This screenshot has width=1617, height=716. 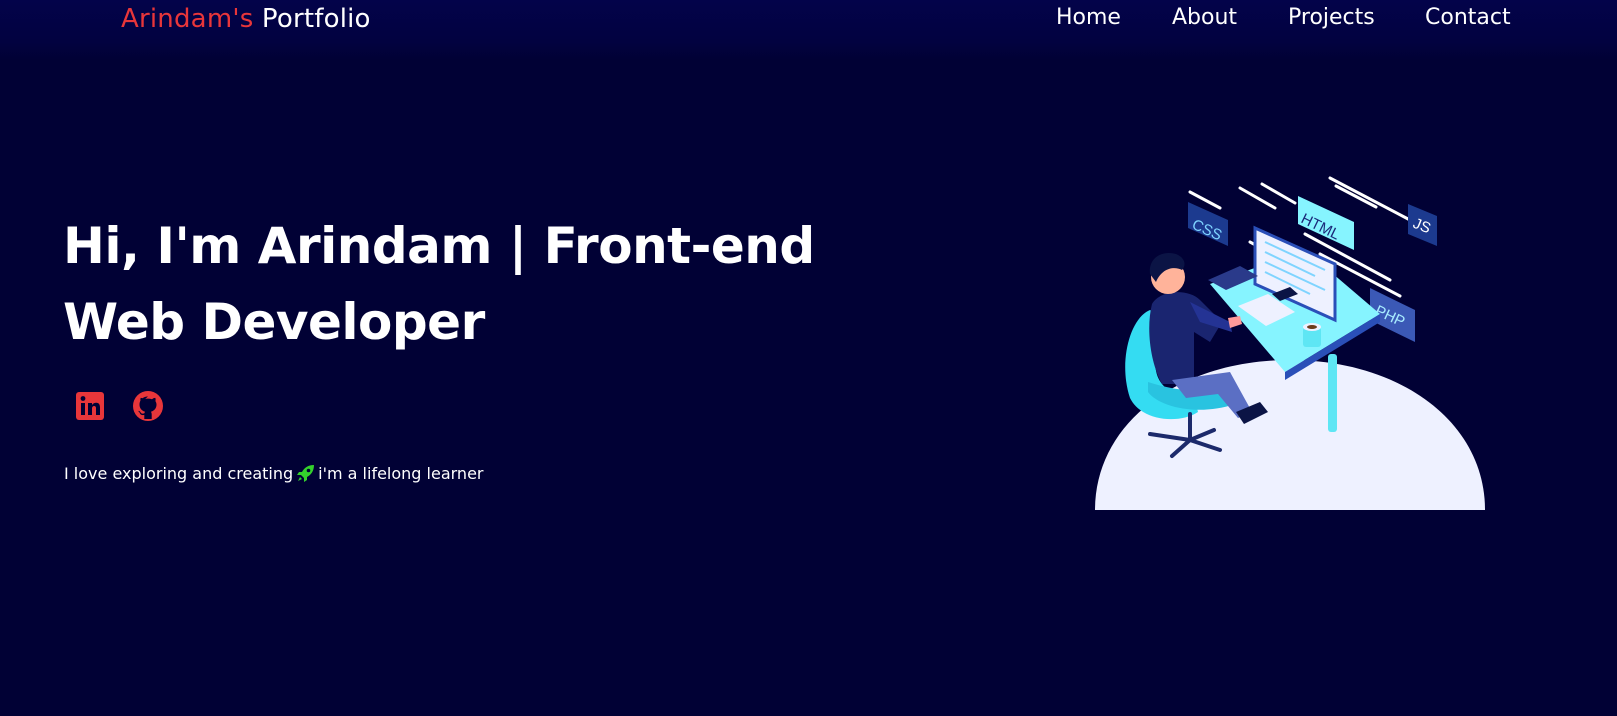 I want to click on nav-link-contact: Contact, so click(x=1468, y=17).